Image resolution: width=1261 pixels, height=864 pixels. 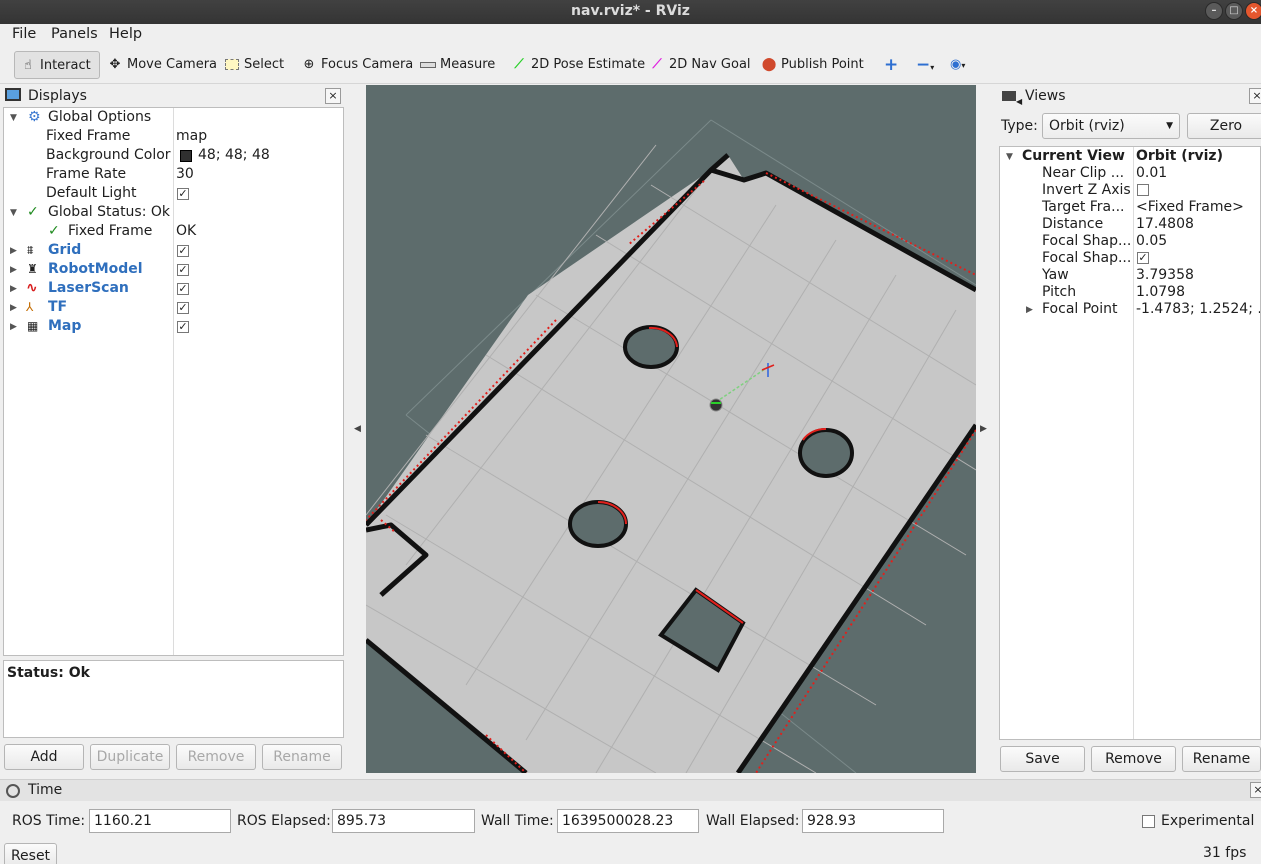 What do you see at coordinates (49, 821) in the screenshot?
I see `ros-time-label: ROS Time:` at bounding box center [49, 821].